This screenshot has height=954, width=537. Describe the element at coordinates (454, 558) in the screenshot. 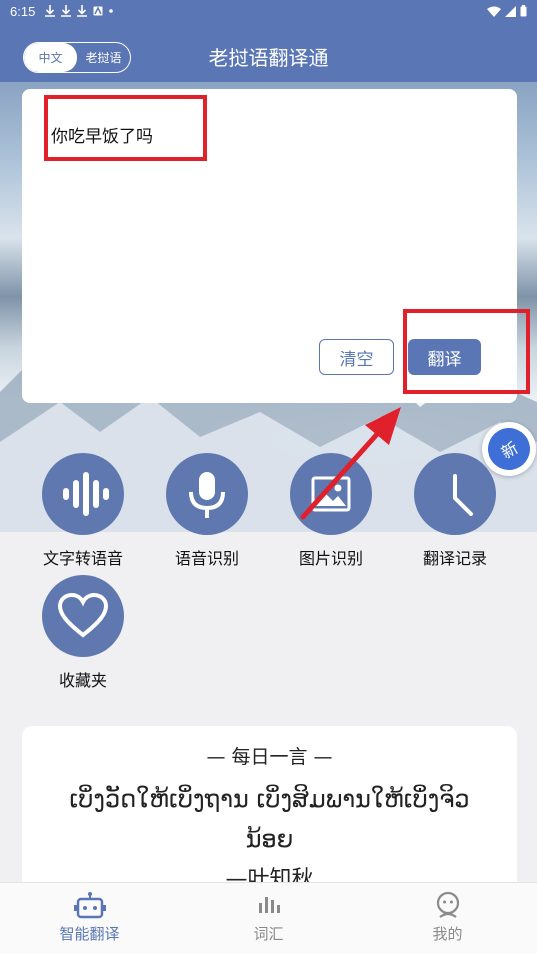

I see `feature-label: 翻译记录` at that location.